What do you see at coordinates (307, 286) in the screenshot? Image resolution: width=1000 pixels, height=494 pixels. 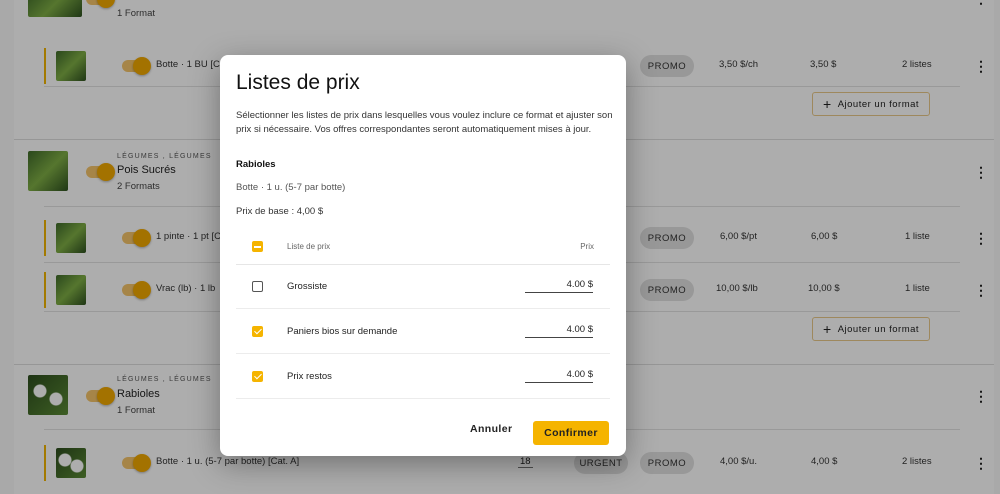 I see `price-list-name: Grossiste` at bounding box center [307, 286].